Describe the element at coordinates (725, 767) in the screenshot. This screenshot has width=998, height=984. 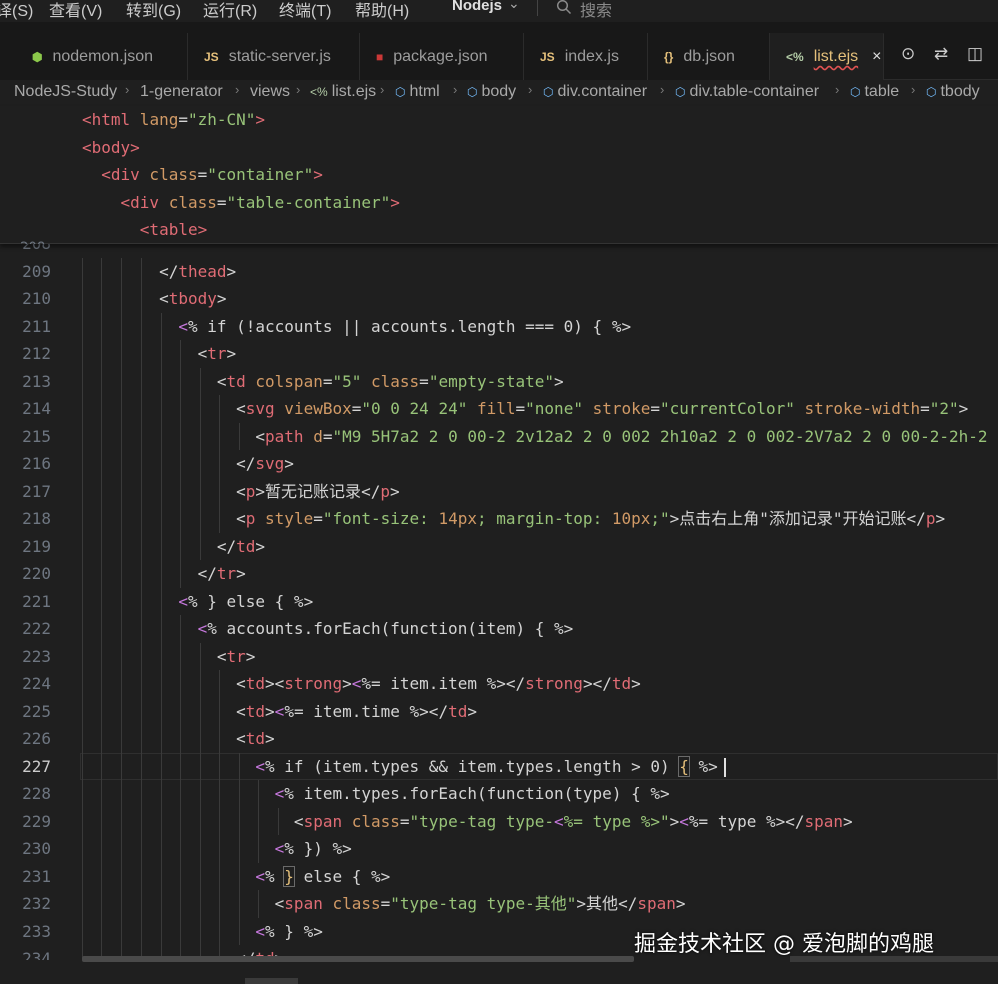
I see `text-cursor` at that location.